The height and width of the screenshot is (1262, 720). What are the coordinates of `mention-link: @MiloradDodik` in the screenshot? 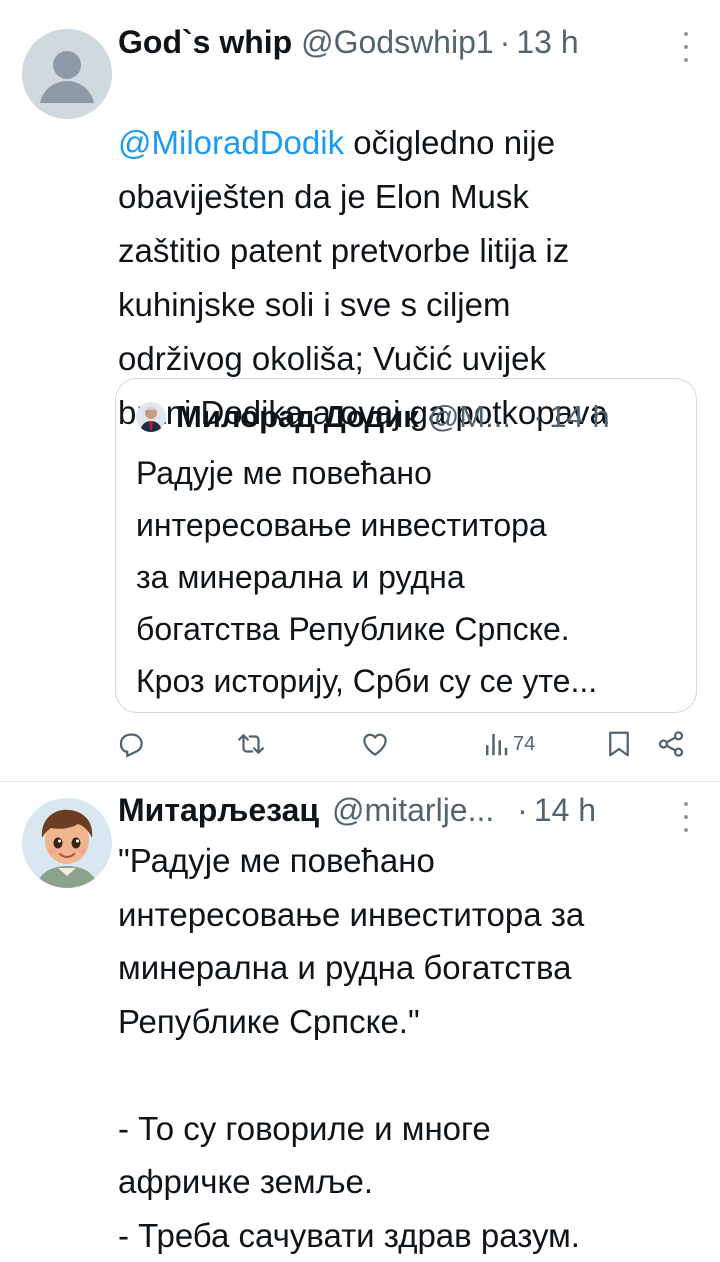 It's located at (231, 142).